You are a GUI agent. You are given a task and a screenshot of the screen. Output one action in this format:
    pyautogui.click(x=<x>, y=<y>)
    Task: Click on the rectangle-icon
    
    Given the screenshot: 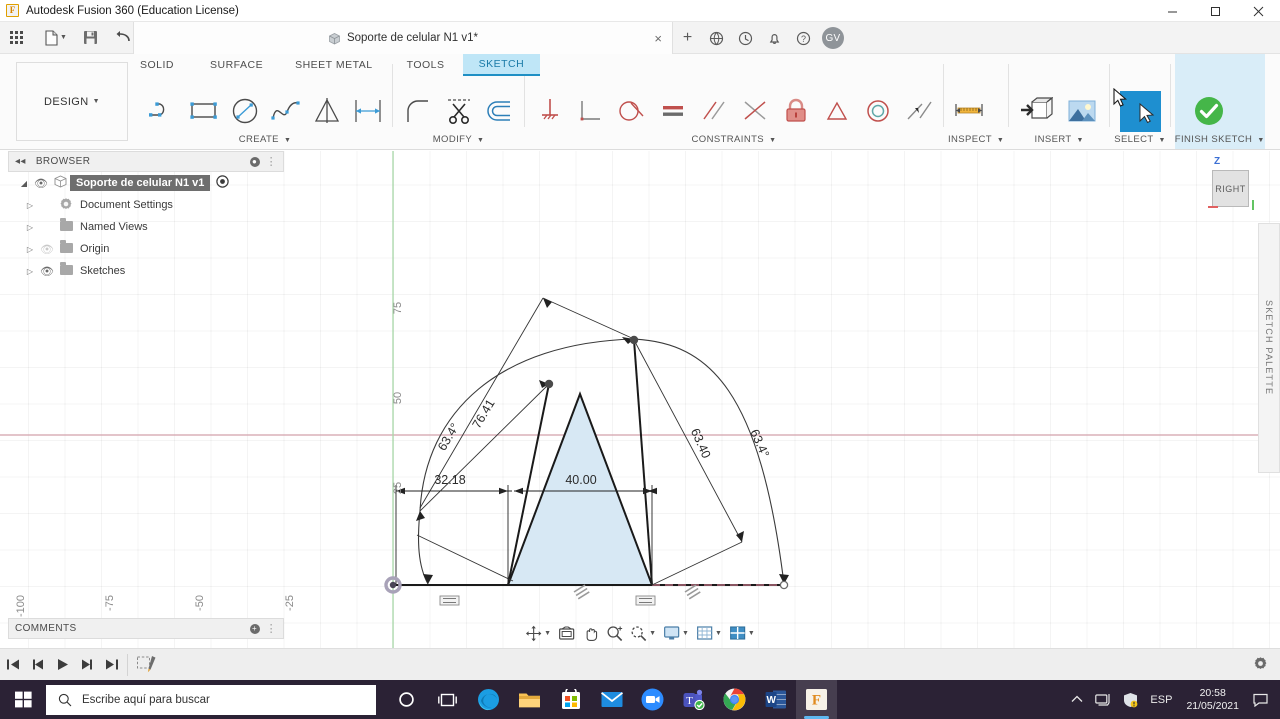 What is the action you would take?
    pyautogui.click(x=203, y=111)
    